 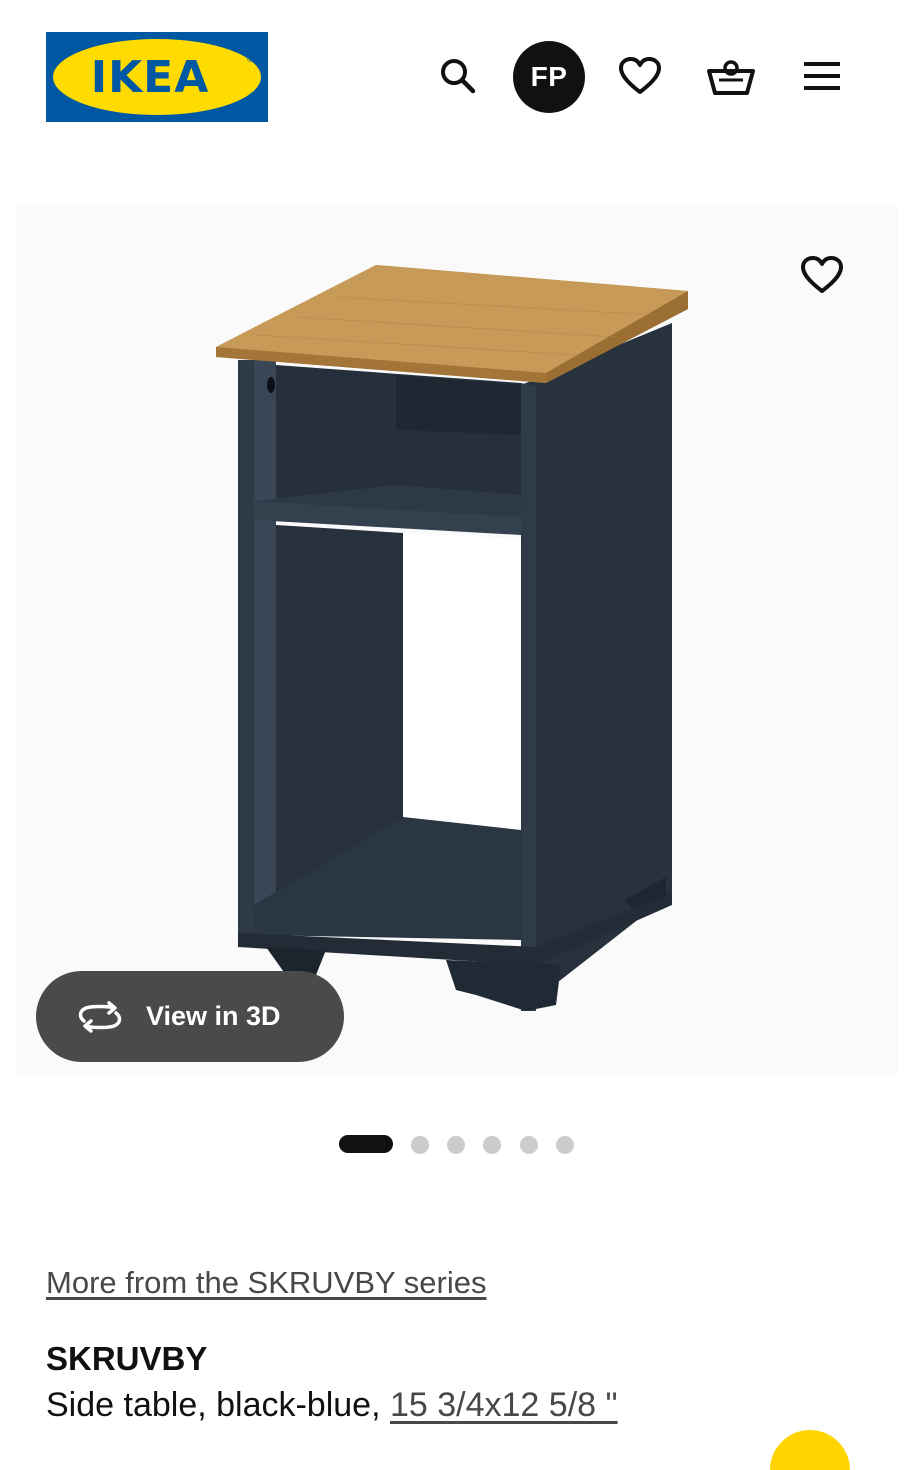 I want to click on series-link: More from the SKRUVBY series, so click(x=266, y=1283).